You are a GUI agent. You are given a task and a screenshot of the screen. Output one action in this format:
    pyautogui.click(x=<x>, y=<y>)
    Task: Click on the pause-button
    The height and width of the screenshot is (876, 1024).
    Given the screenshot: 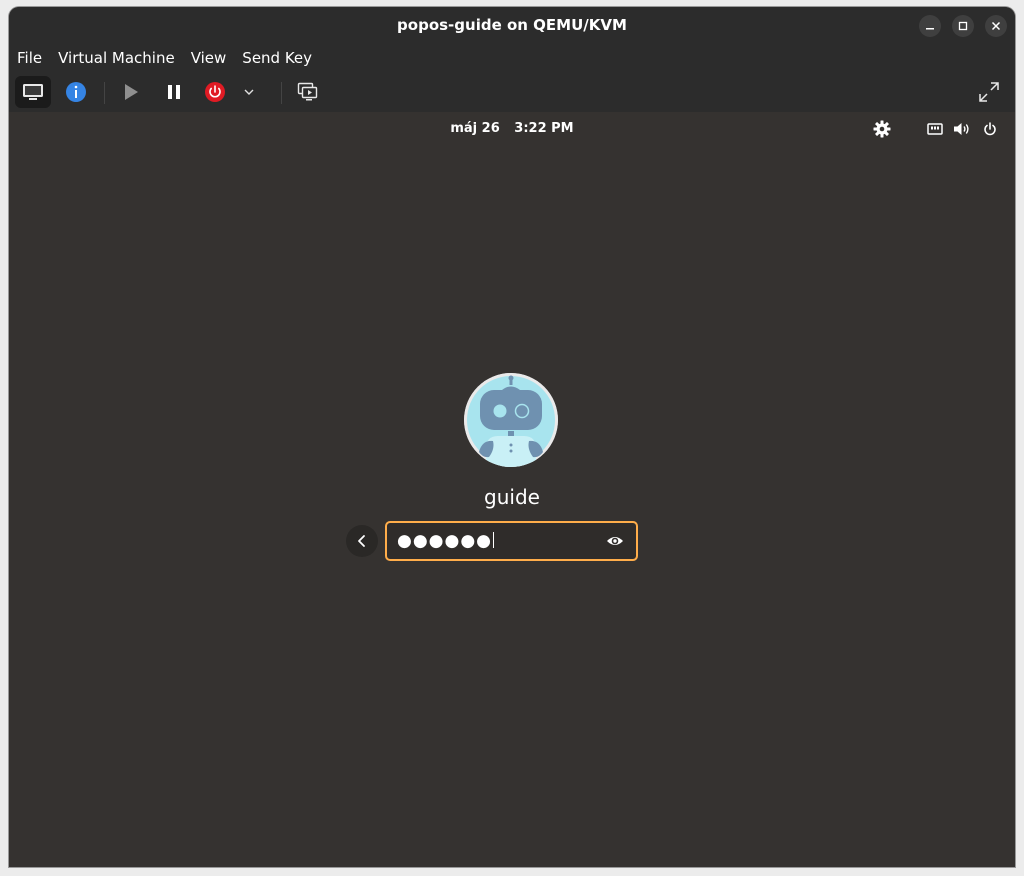 What is the action you would take?
    pyautogui.click(x=174, y=92)
    